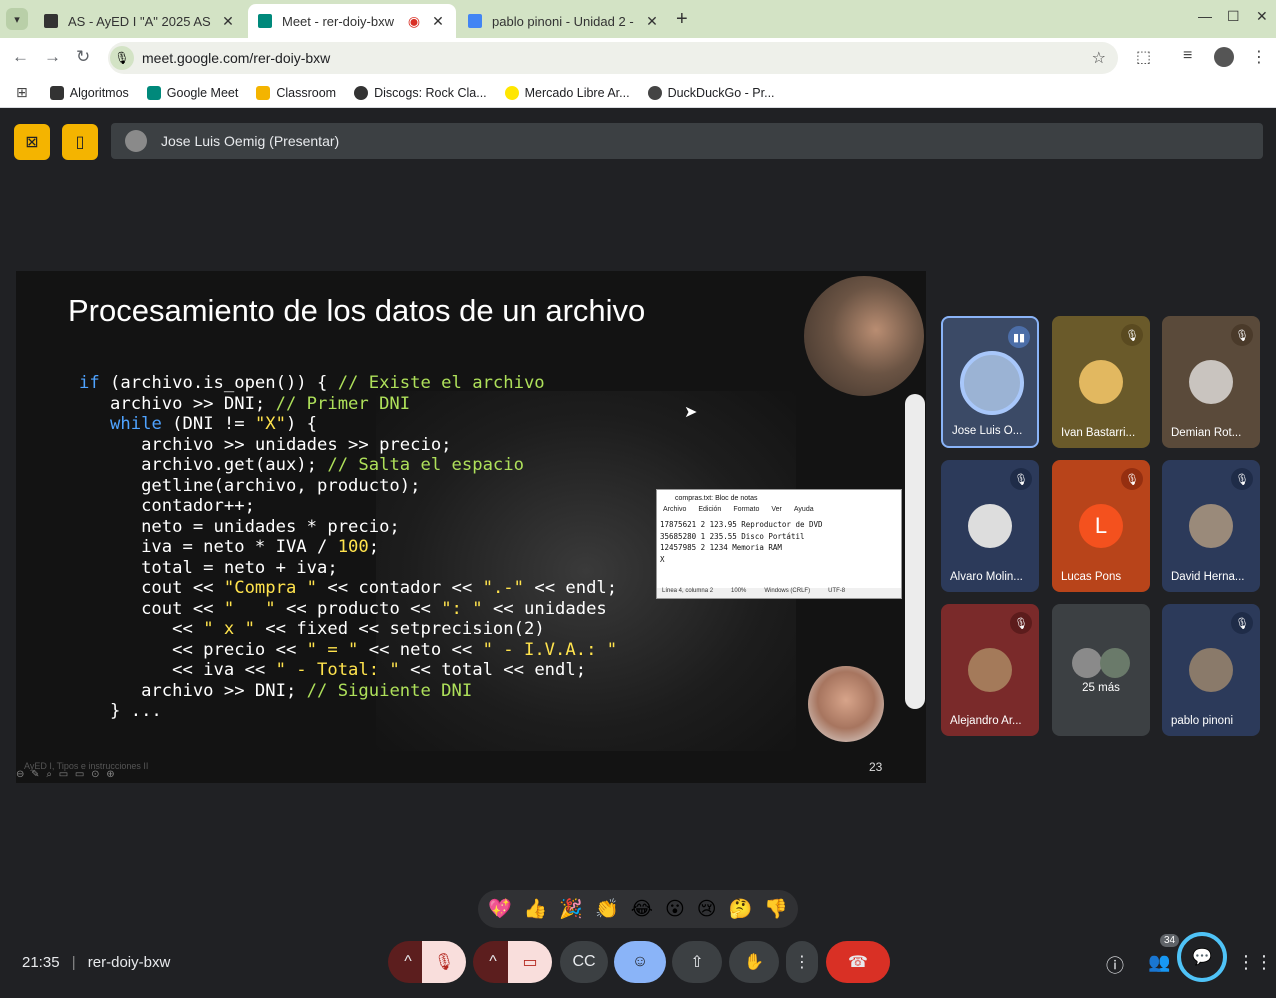  What do you see at coordinates (265, 444) in the screenshot?
I see `code-line: archivo >> unidades >> precio;` at bounding box center [265, 444].